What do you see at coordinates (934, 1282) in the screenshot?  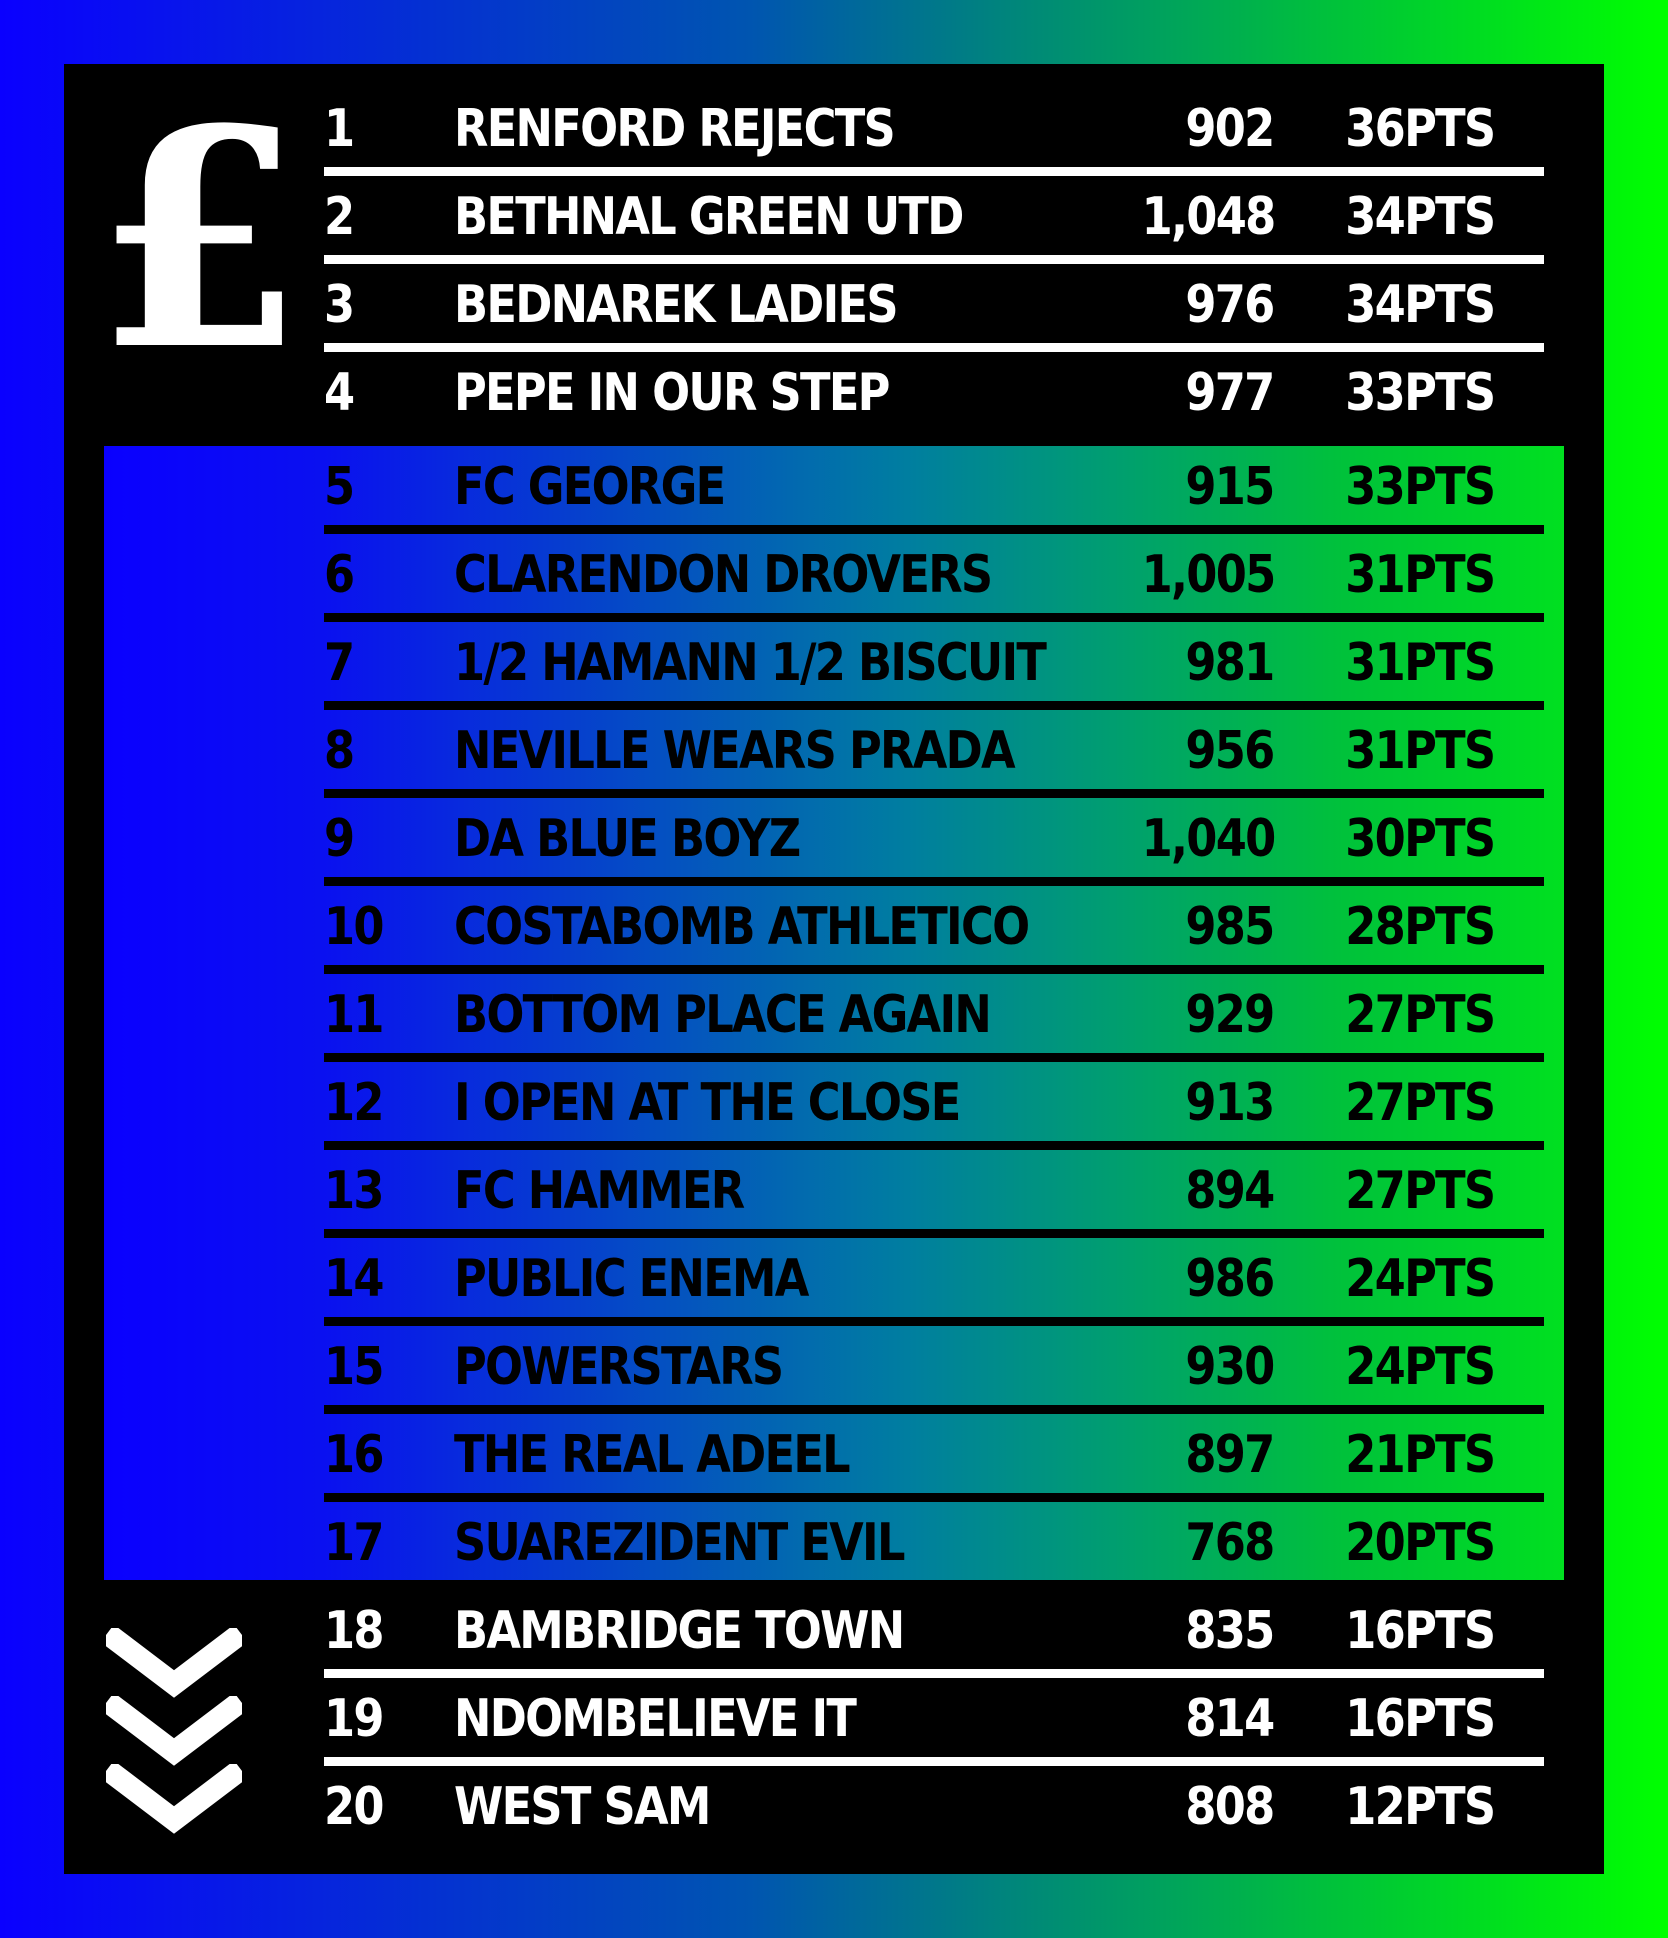 I see `table-row: 14 PUBLIC ENEMA 986 24PTS` at bounding box center [934, 1282].